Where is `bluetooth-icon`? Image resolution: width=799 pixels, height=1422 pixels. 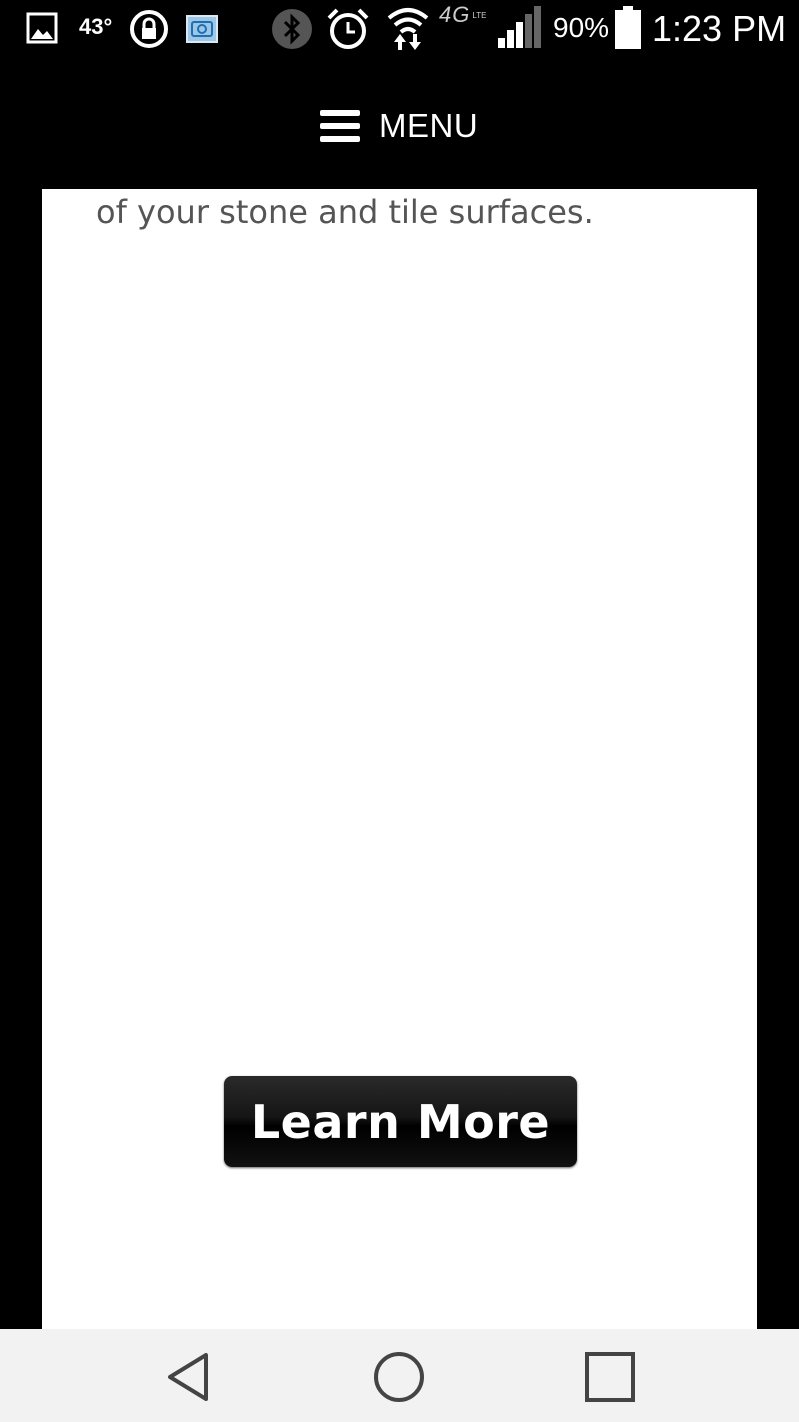 bluetooth-icon is located at coordinates (292, 29).